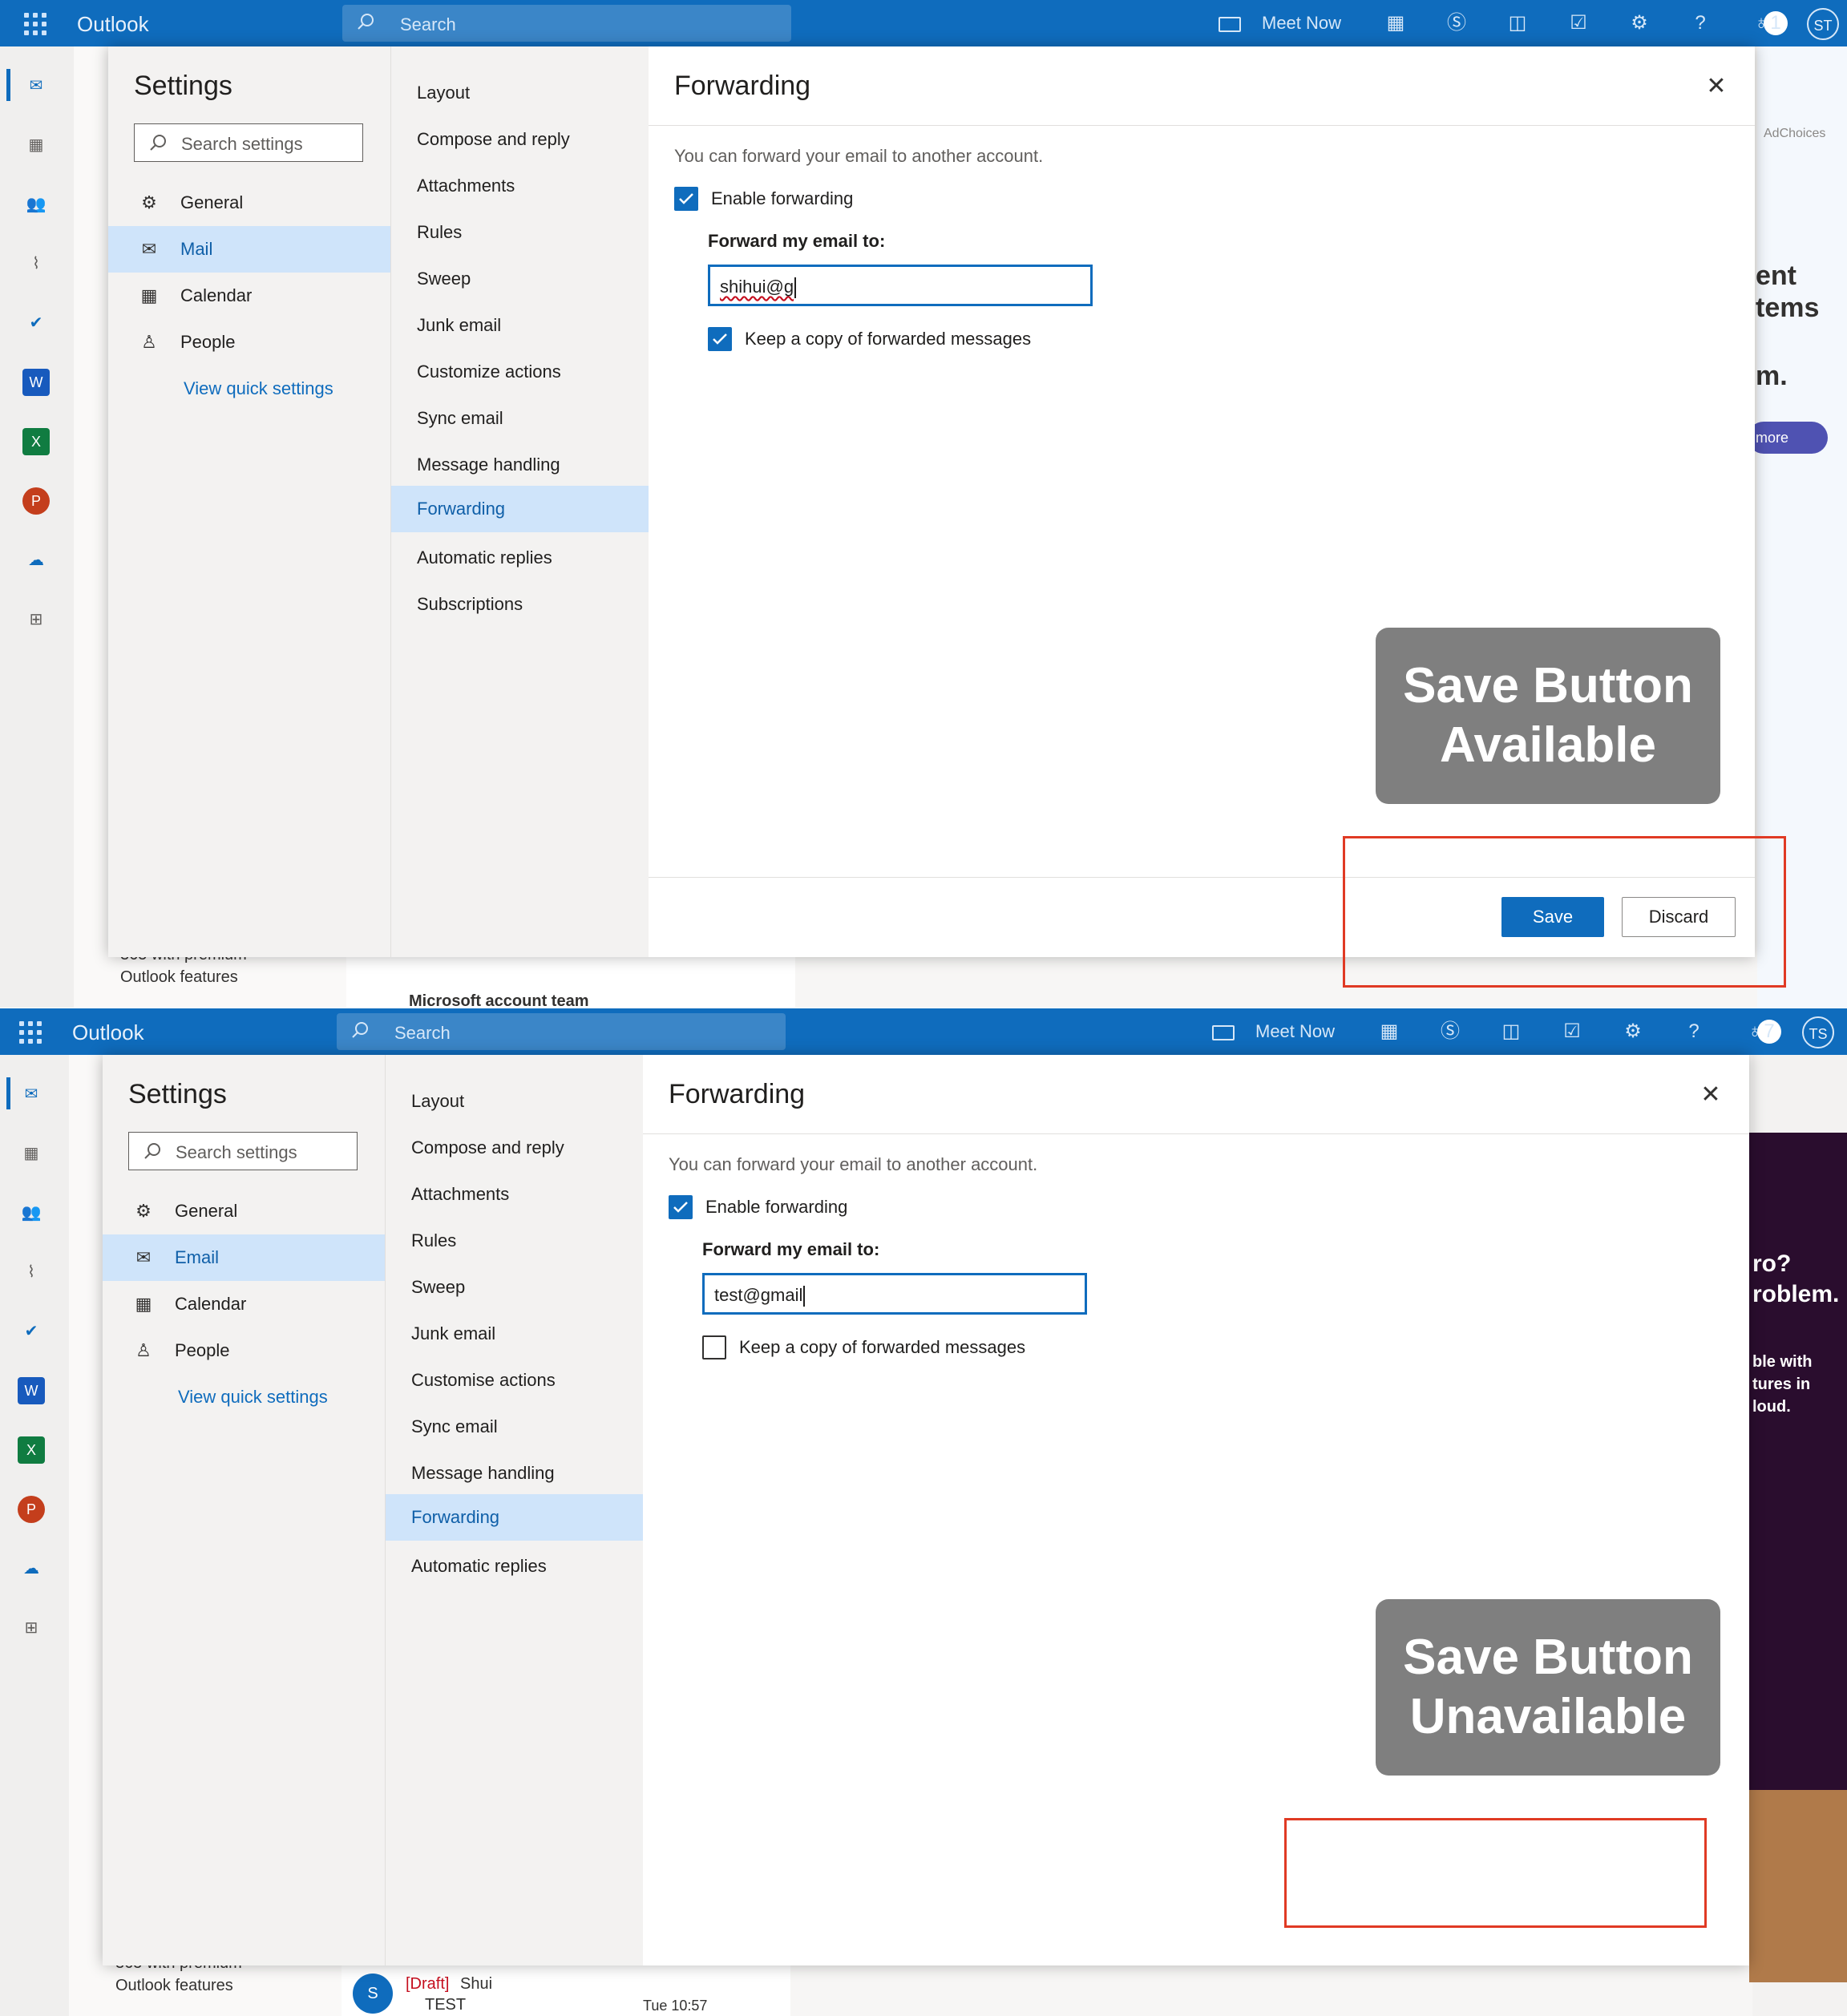  What do you see at coordinates (249, 249) in the screenshot?
I see `category-mail: ✉ Mail` at bounding box center [249, 249].